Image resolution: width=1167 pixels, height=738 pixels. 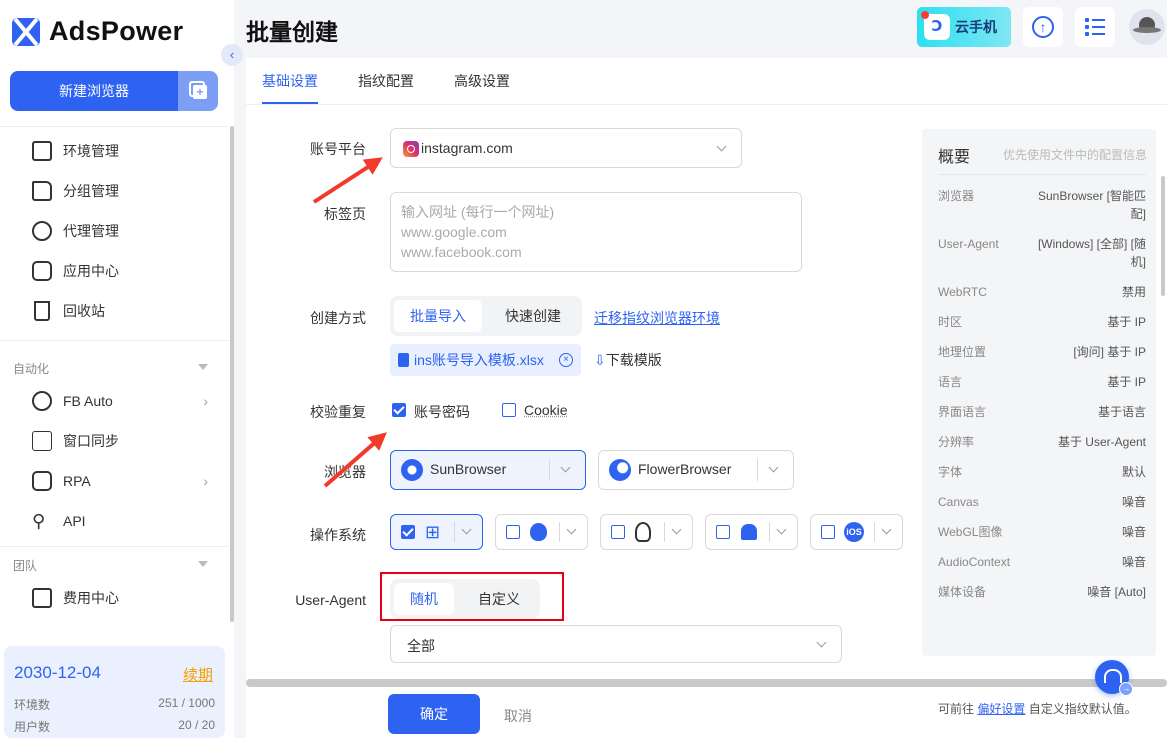 I want to click on new-browser-options-button: +, so click(x=198, y=91).